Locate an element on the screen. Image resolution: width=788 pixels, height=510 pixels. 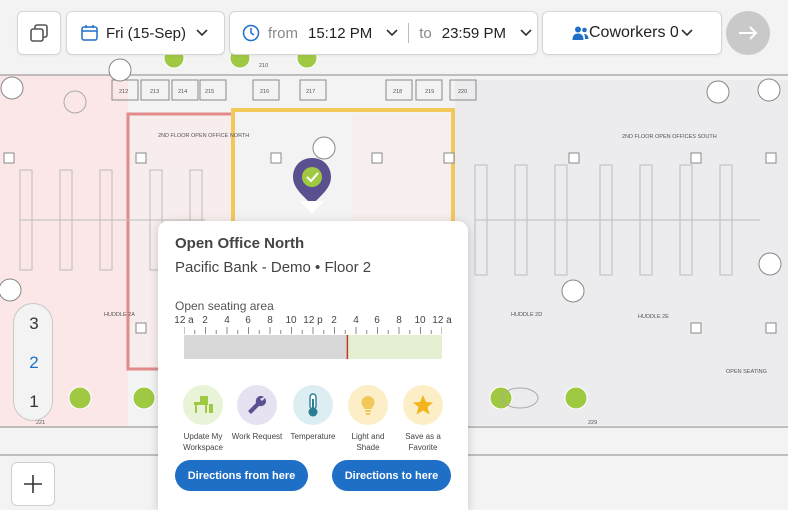
coworkers-dropdown: Coworkers 0 is located at coordinates (632, 33).